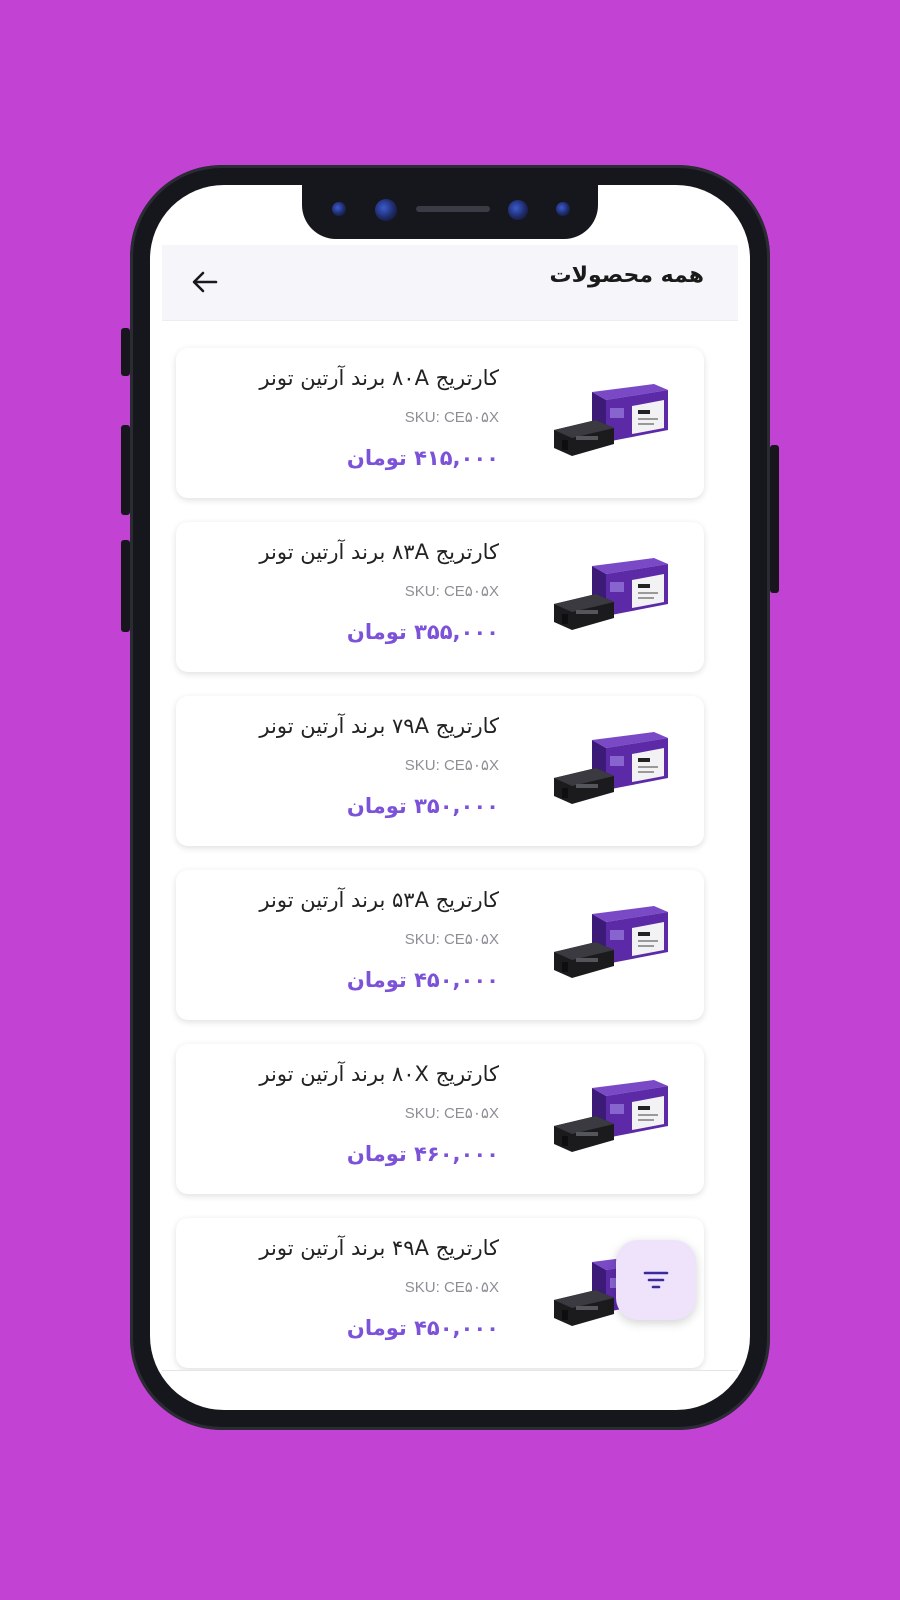 The width and height of the screenshot is (900, 1600). I want to click on product-title: کارتریج ۸۰X برند آرتین تونر, so click(379, 1074).